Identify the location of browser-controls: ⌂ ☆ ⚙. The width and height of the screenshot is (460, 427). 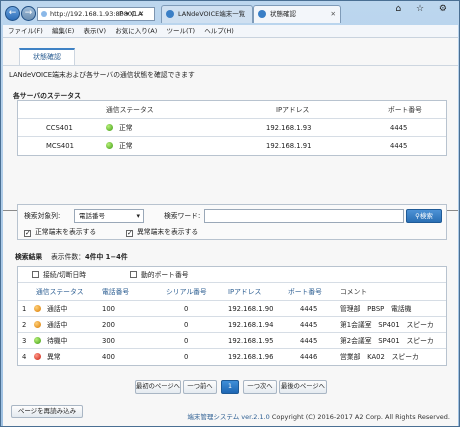
(424, 9).